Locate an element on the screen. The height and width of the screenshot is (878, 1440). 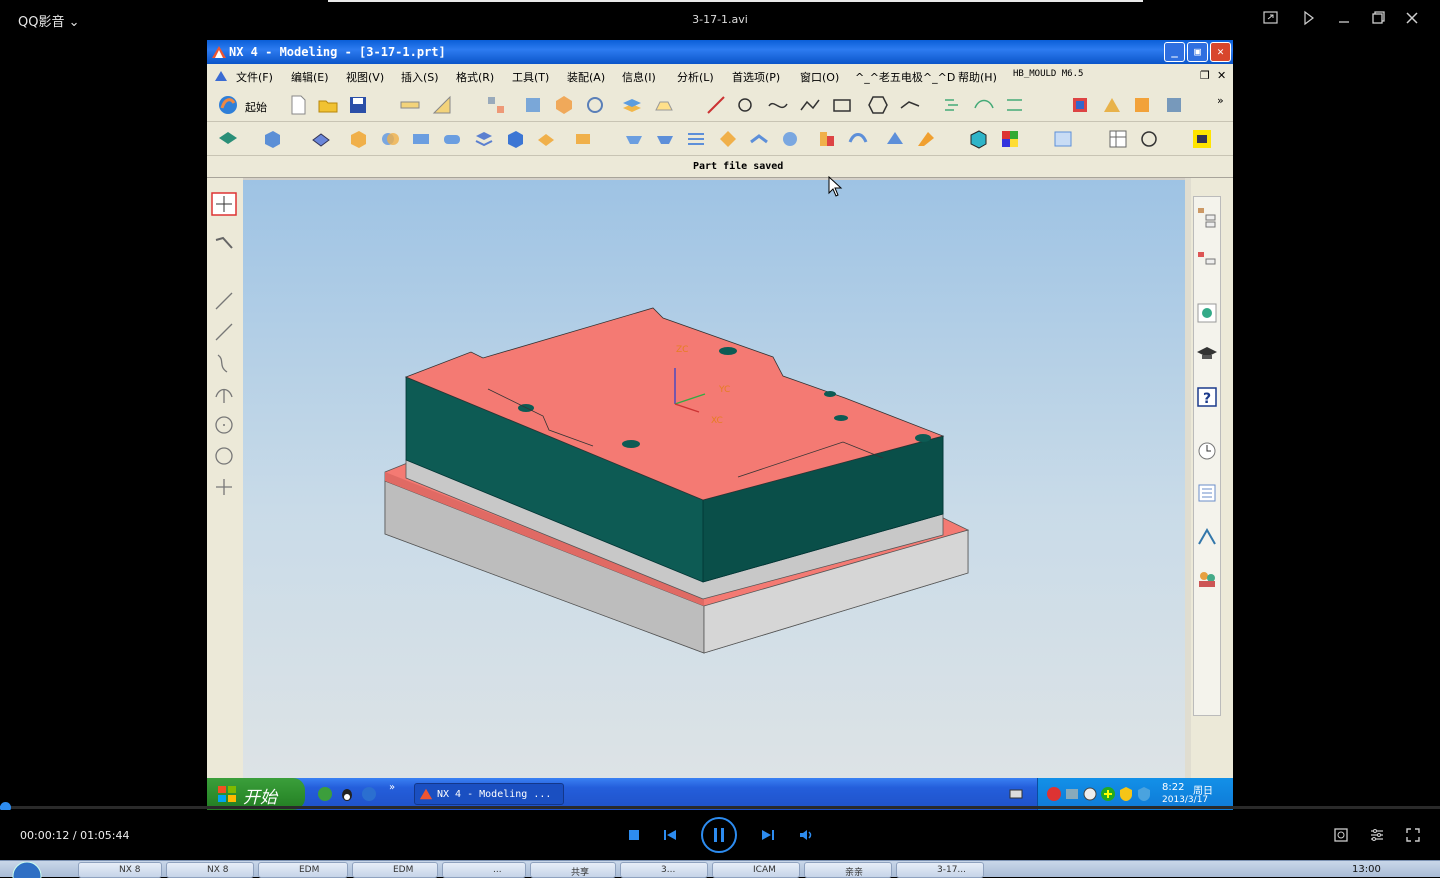
volume-icon is located at coordinates (806, 835).